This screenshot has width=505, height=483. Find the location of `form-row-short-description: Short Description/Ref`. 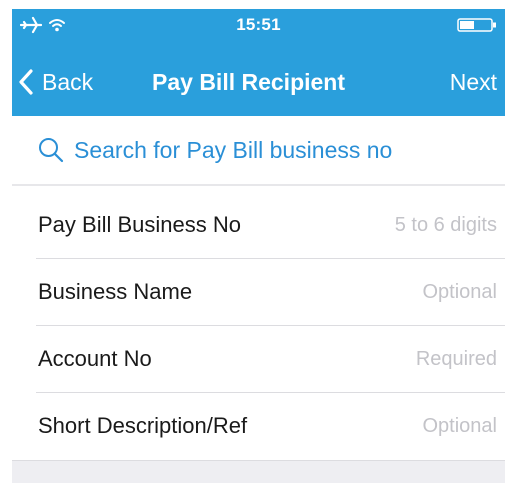

form-row-short-description: Short Description/Ref is located at coordinates (258, 426).